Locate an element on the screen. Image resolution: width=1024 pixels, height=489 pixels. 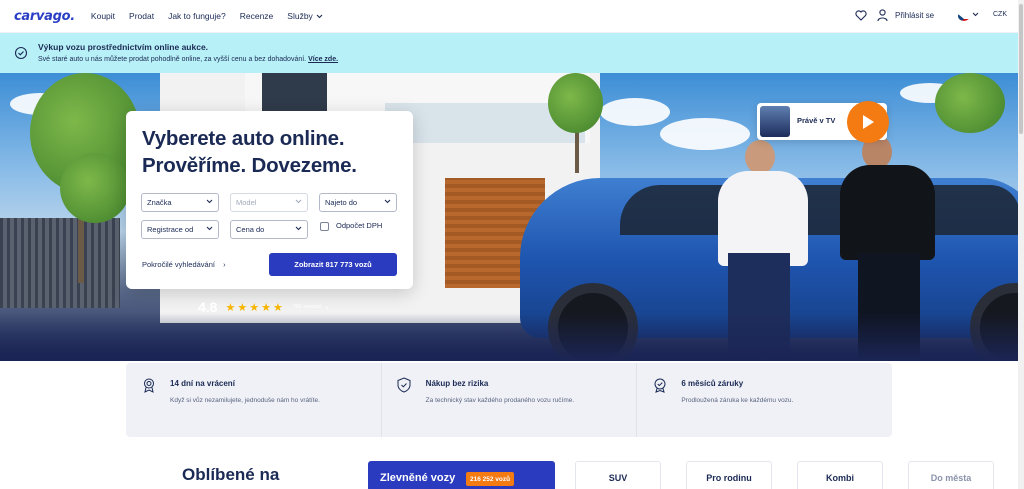
advanced-search-link: Pokročilé vyhledávání › is located at coordinates (184, 264).